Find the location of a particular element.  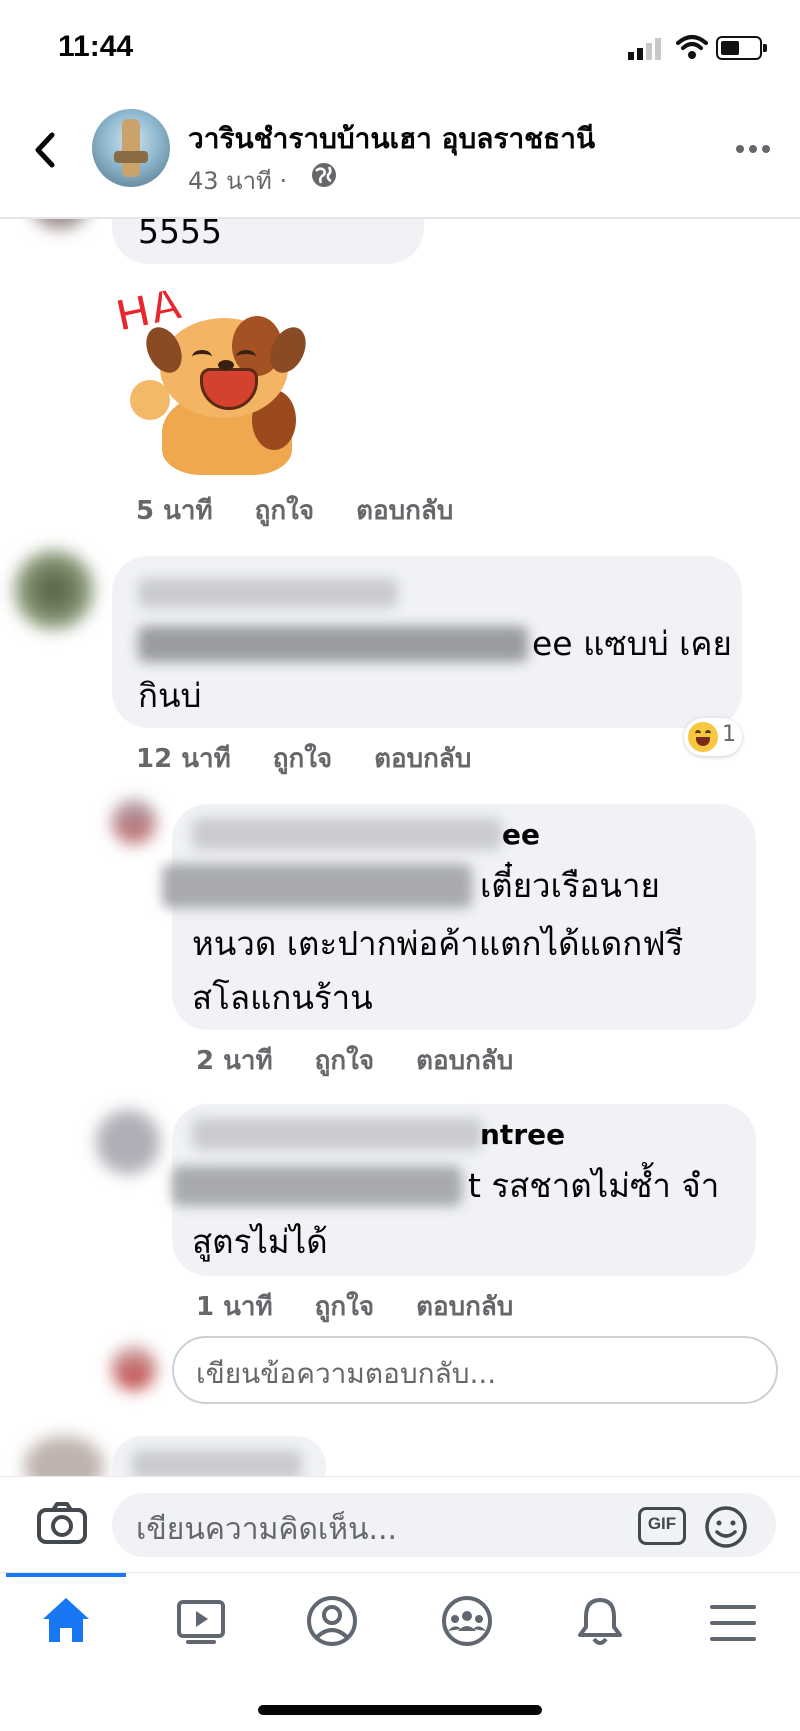

home-icon is located at coordinates (66, 1620).